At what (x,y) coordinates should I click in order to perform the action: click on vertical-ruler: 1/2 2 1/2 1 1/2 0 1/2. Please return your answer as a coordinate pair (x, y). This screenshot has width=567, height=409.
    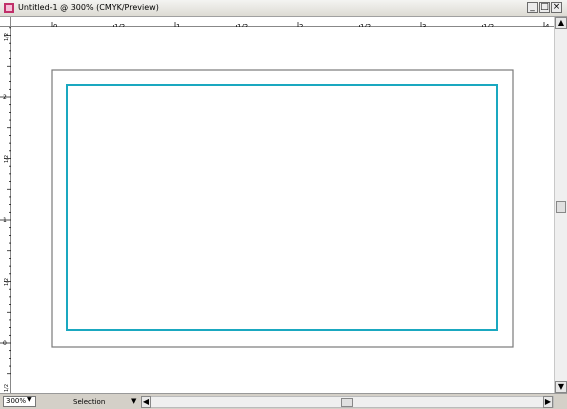
    Looking at the image, I should click on (5, 210).